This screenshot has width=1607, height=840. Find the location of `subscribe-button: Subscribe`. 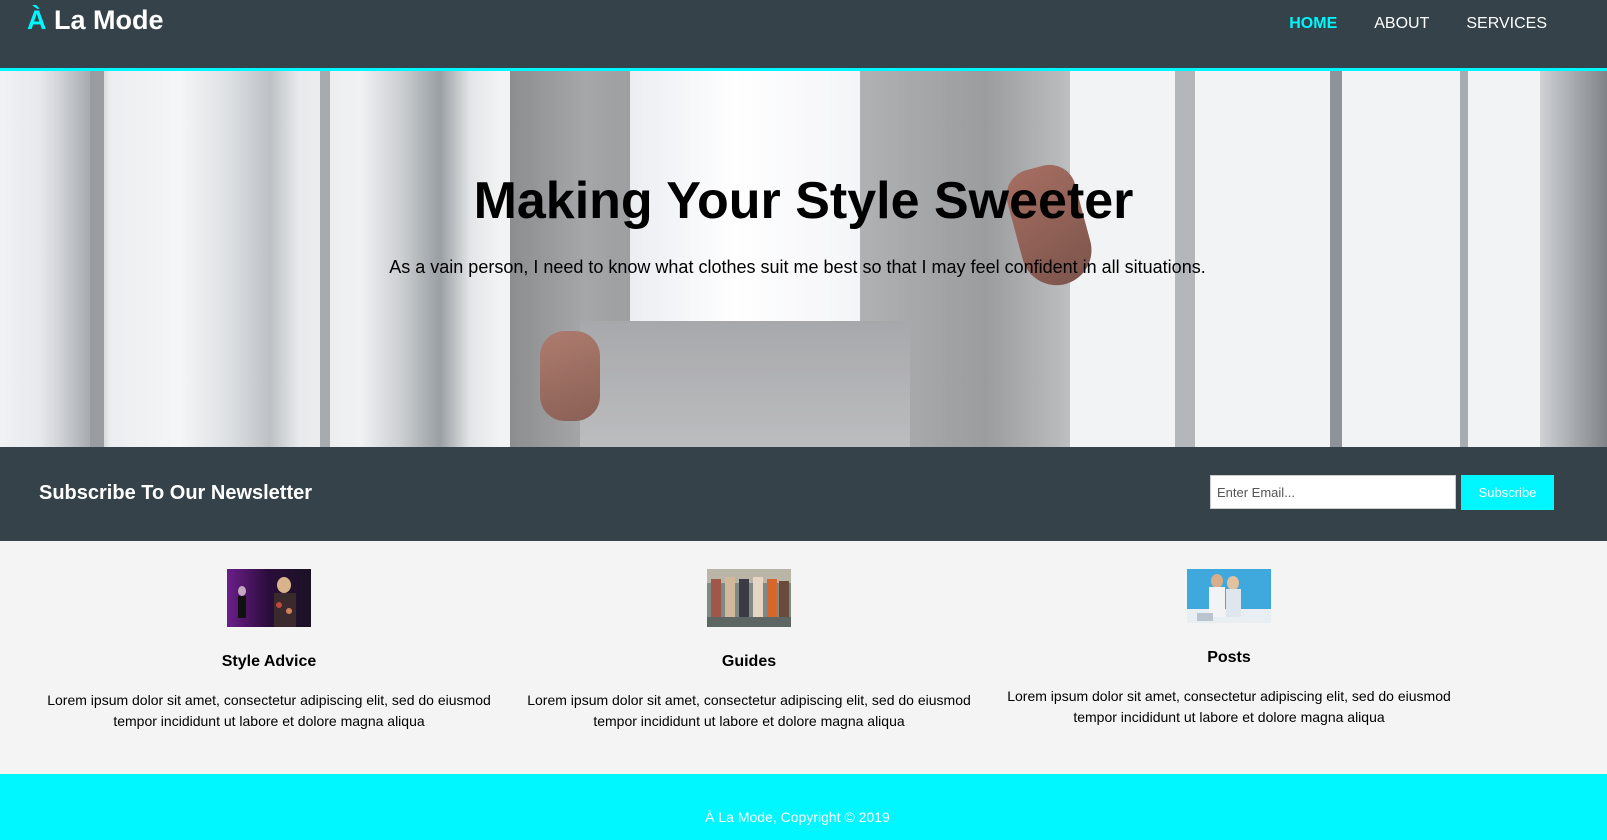

subscribe-button: Subscribe is located at coordinates (1507, 492).